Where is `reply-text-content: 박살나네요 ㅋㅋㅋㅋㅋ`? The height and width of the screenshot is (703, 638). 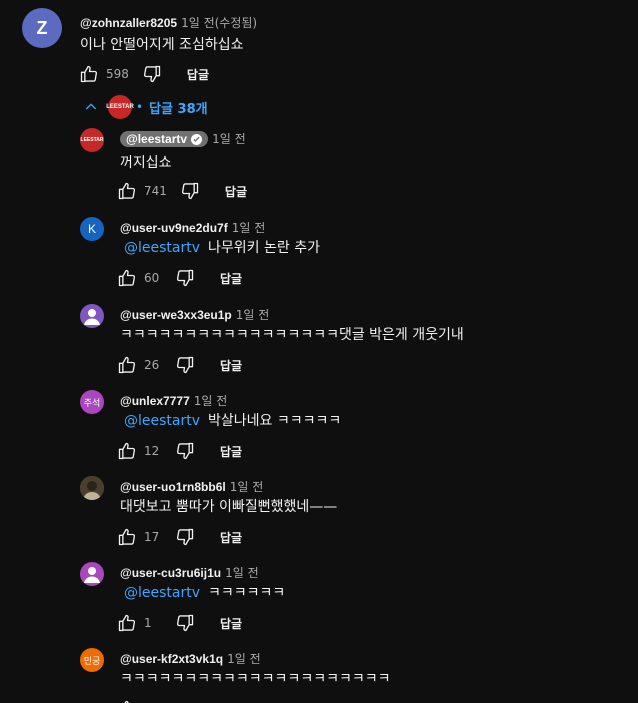
reply-text-content: 박살나네요 ㅋㅋㅋㅋㅋ is located at coordinates (275, 421).